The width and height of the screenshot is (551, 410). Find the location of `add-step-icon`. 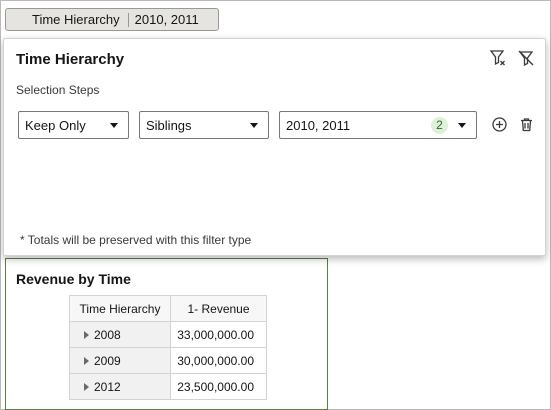

add-step-icon is located at coordinates (499, 124).